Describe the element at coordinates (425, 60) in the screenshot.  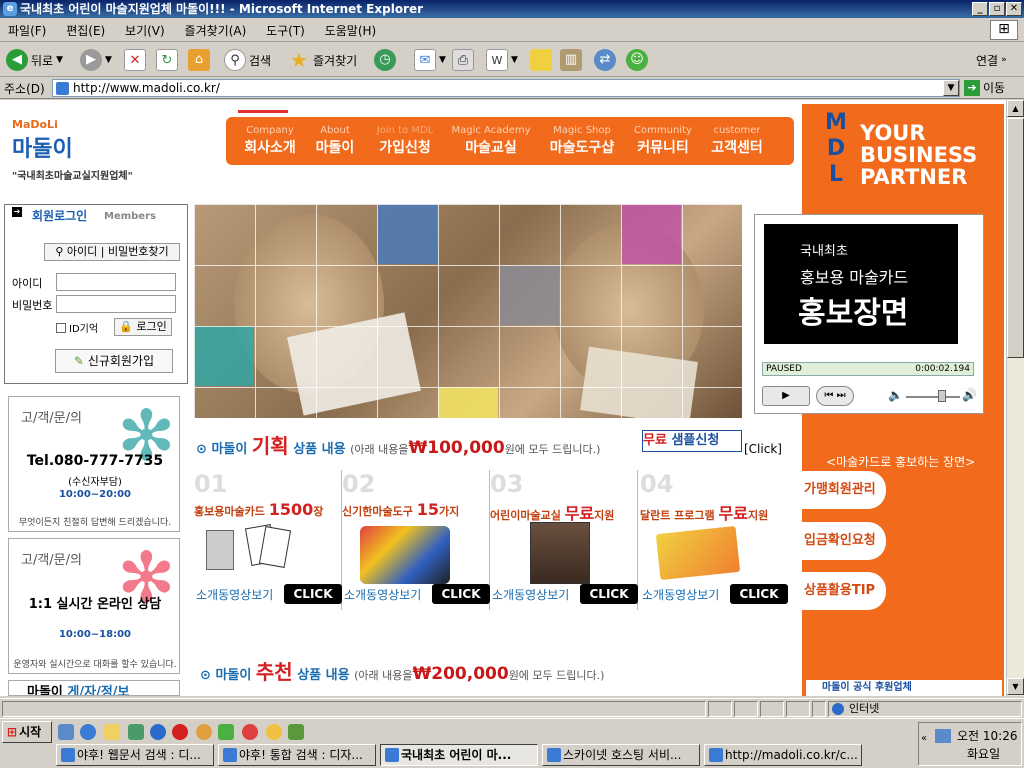
I see `mail-icon: ✉` at that location.